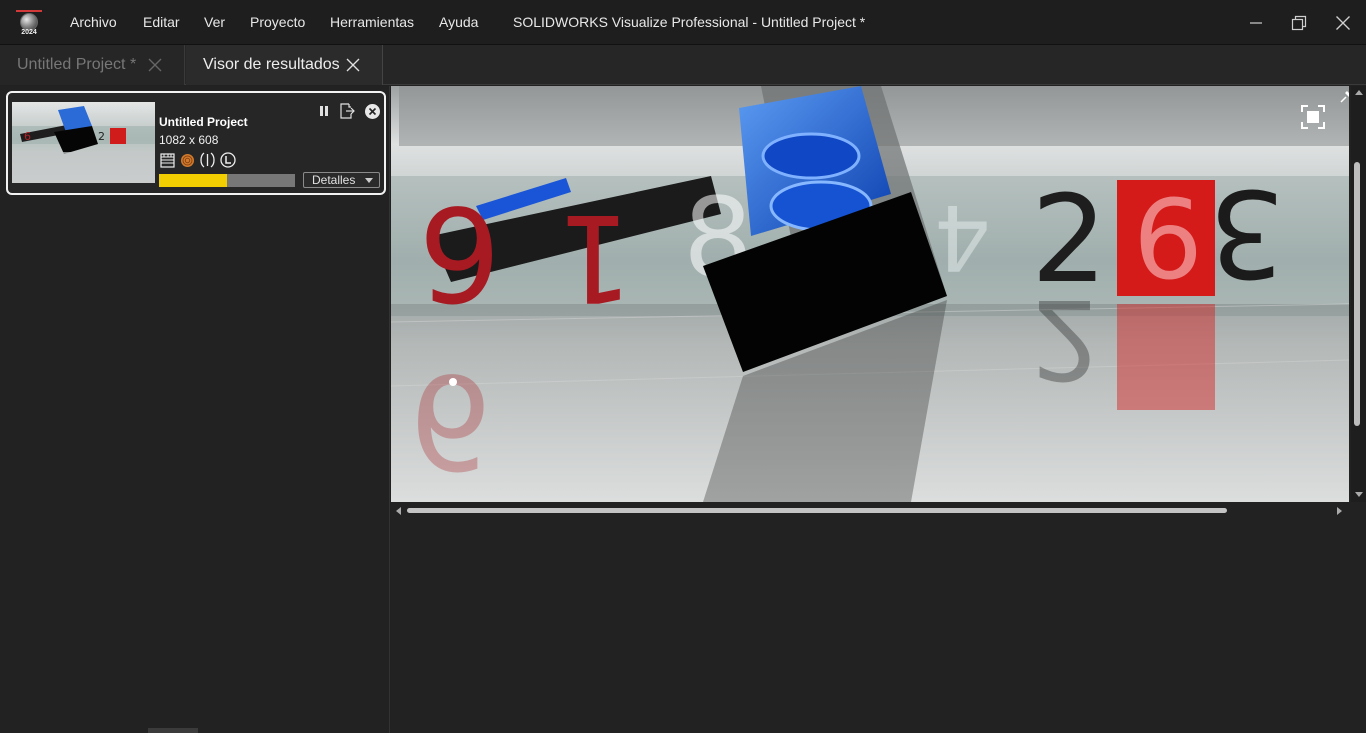 The height and width of the screenshot is (733, 1366). I want to click on pause-render-button, so click(324, 111).